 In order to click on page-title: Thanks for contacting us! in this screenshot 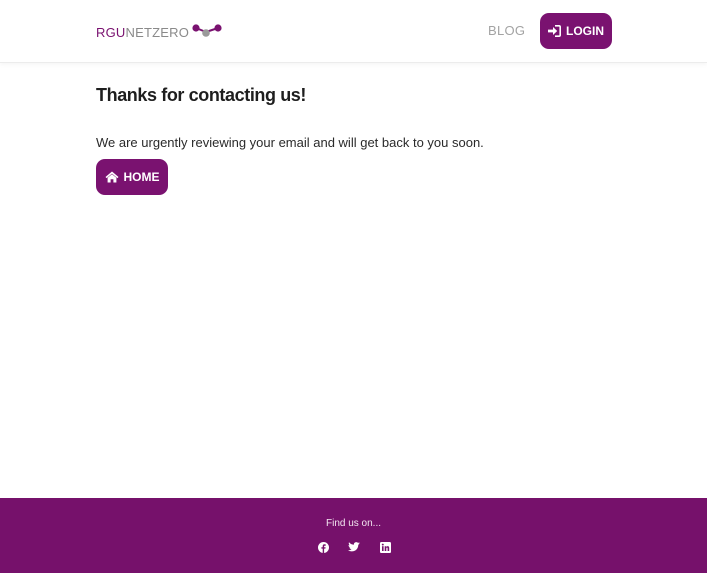, I will do `click(201, 95)`.